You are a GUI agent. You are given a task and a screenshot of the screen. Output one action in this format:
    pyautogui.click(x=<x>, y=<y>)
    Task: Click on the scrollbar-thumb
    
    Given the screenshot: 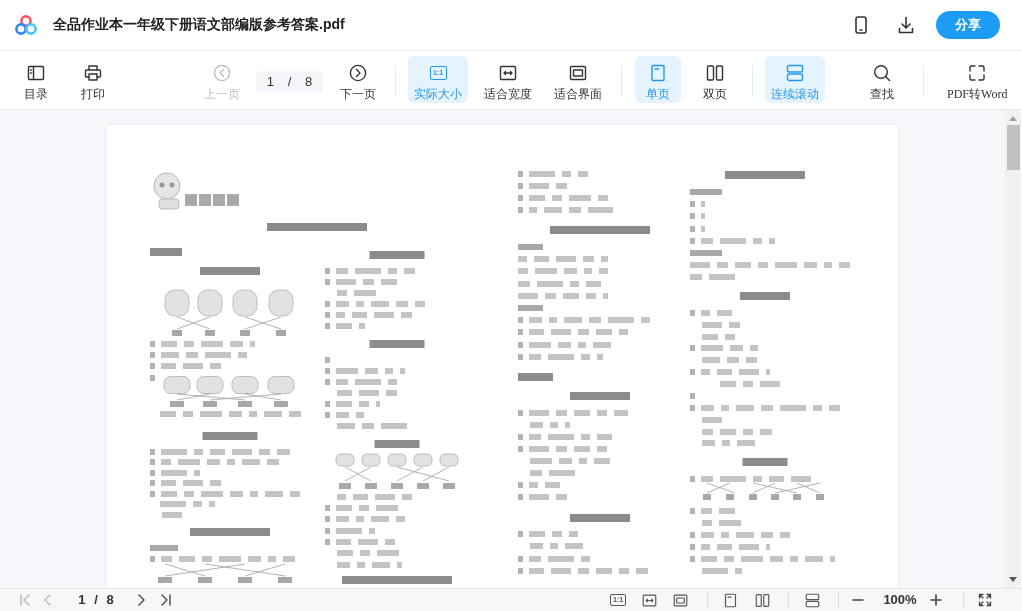 What is the action you would take?
    pyautogui.click(x=1013, y=147)
    